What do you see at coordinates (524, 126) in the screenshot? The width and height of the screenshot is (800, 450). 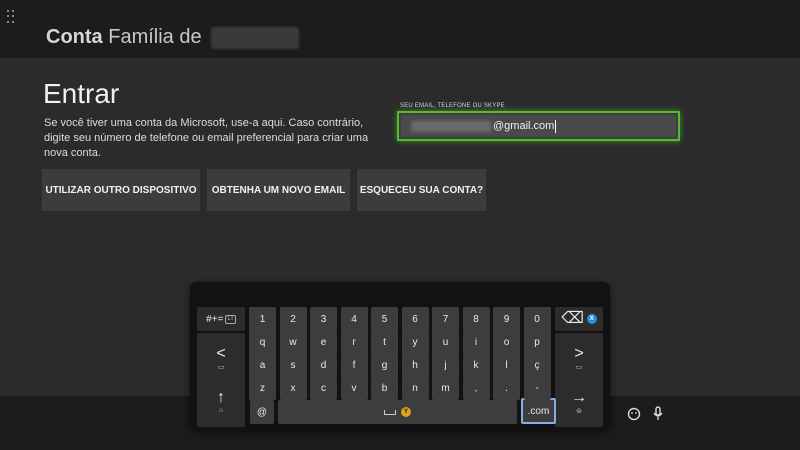 I see `email-field-value: @gmail.com` at bounding box center [524, 126].